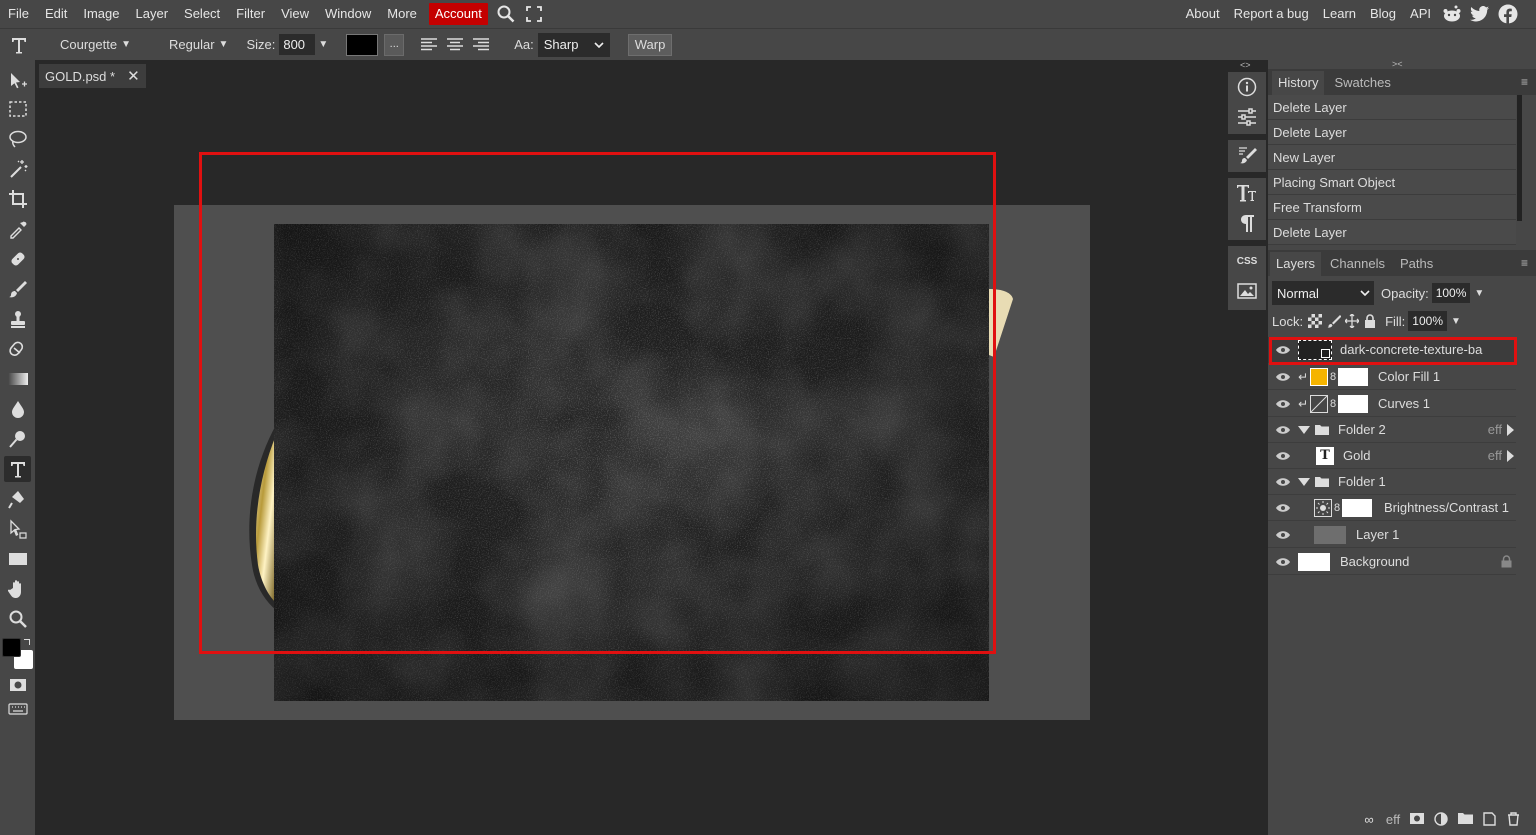 This screenshot has height=835, width=1536. What do you see at coordinates (1247, 87) in the screenshot?
I see `info-icon` at bounding box center [1247, 87].